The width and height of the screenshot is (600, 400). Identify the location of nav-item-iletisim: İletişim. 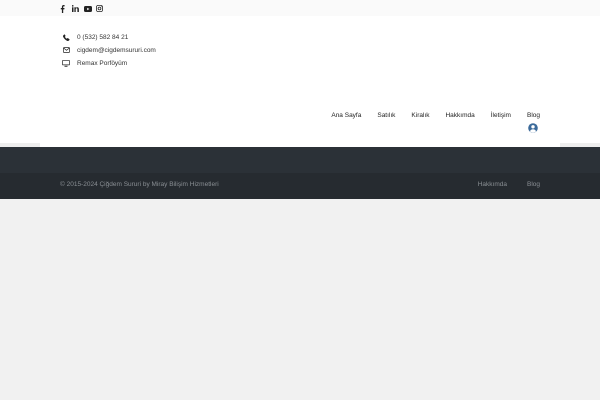
(501, 115).